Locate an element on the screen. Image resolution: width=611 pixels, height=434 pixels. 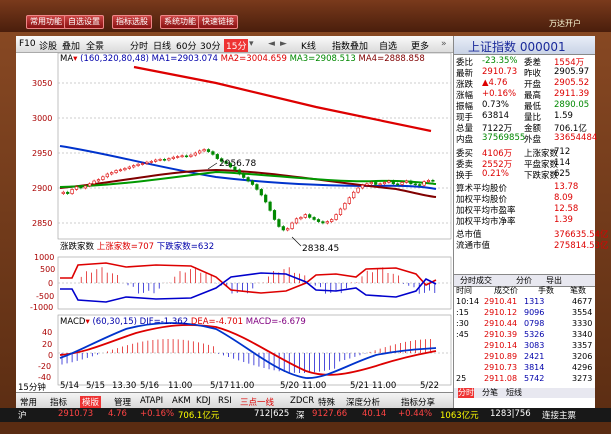
tick-cell: 0798 is located at coordinates (534, 323).